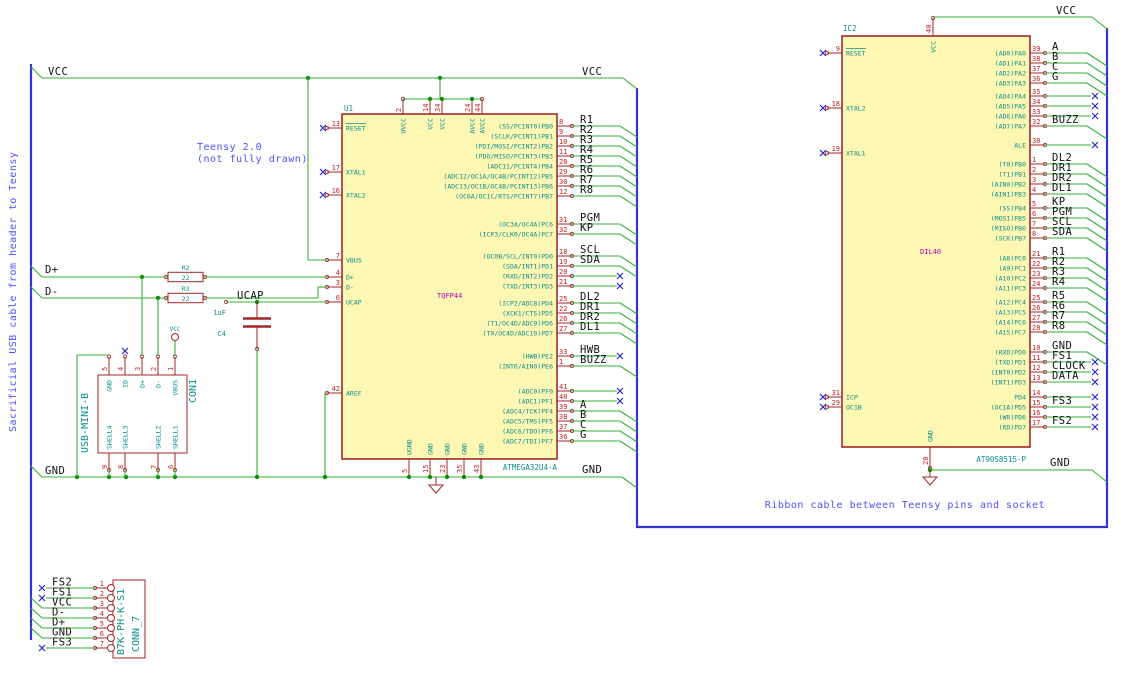 This screenshot has height=690, width=1131. Describe the element at coordinates (498, 187) in the screenshot. I see `pin-name: (ADC13/OC1B/OC4B/PCINT13)PB6` at that location.